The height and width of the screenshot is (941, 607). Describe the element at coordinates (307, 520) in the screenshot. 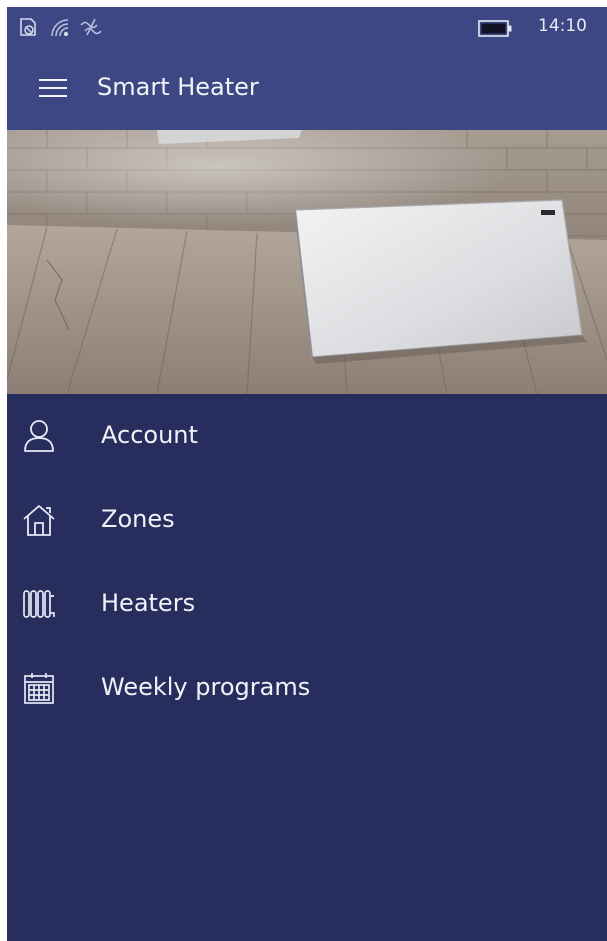

I see `menu-item-zones: Zones` at that location.